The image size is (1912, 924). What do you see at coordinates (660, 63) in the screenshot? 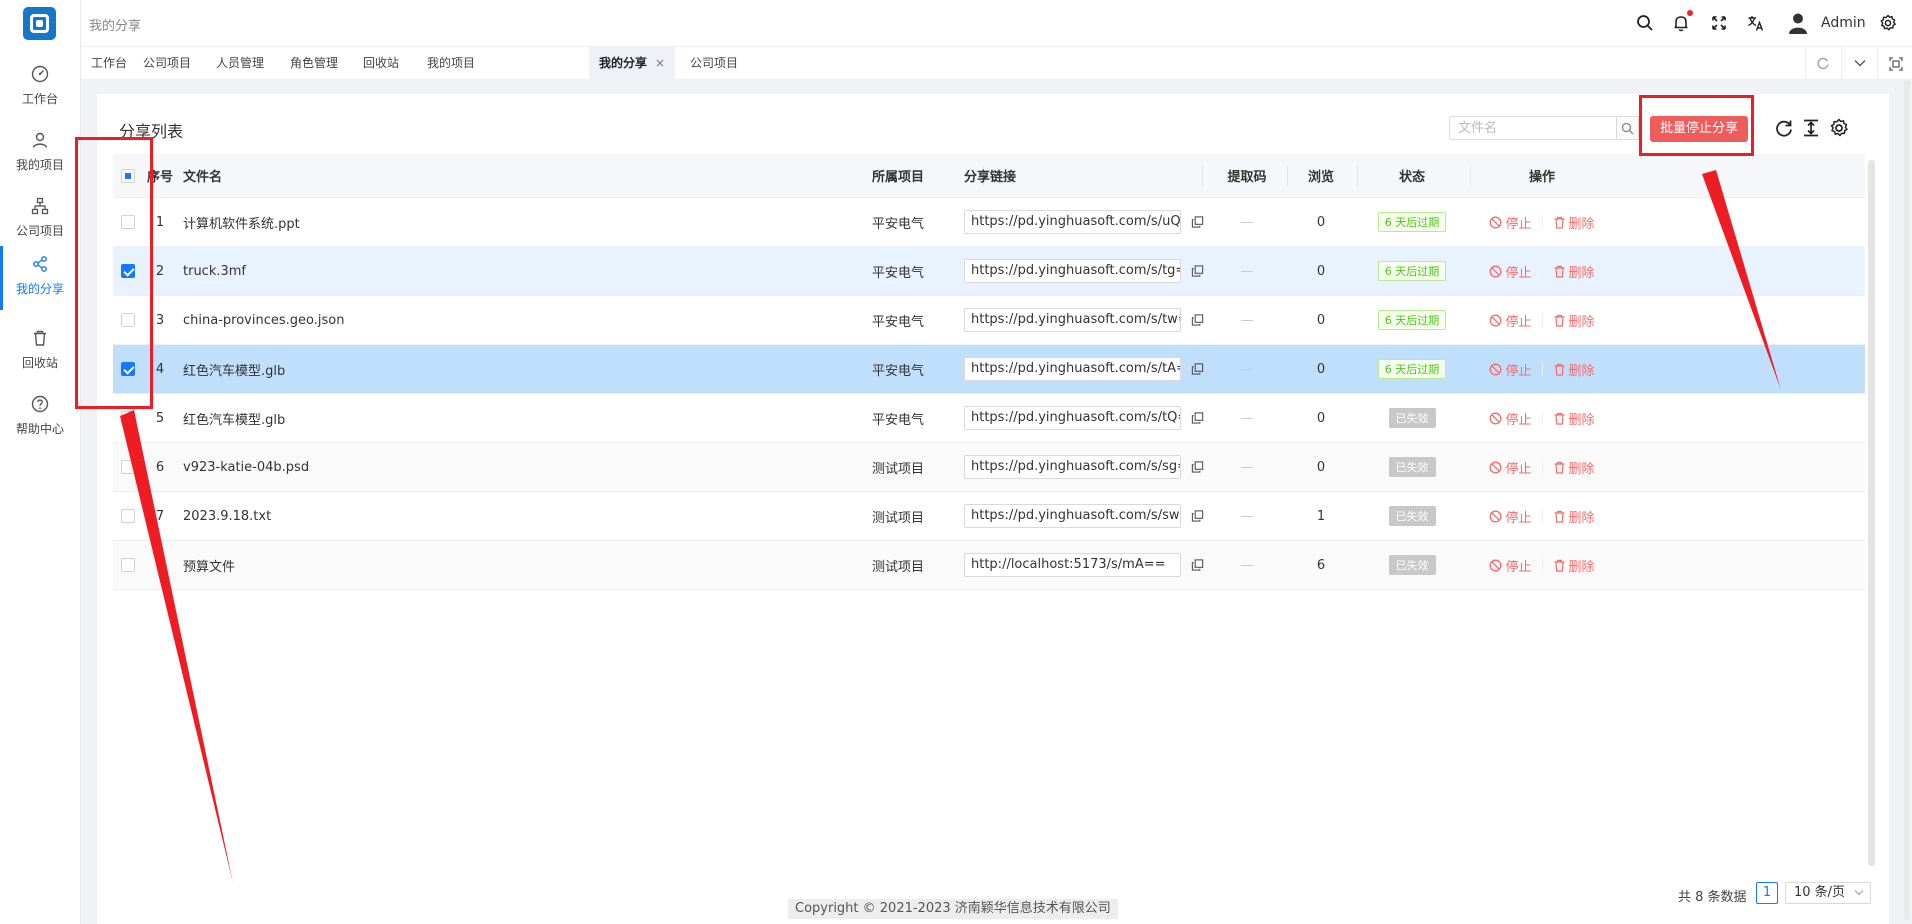
I see `tab-close-button: ×` at bounding box center [660, 63].